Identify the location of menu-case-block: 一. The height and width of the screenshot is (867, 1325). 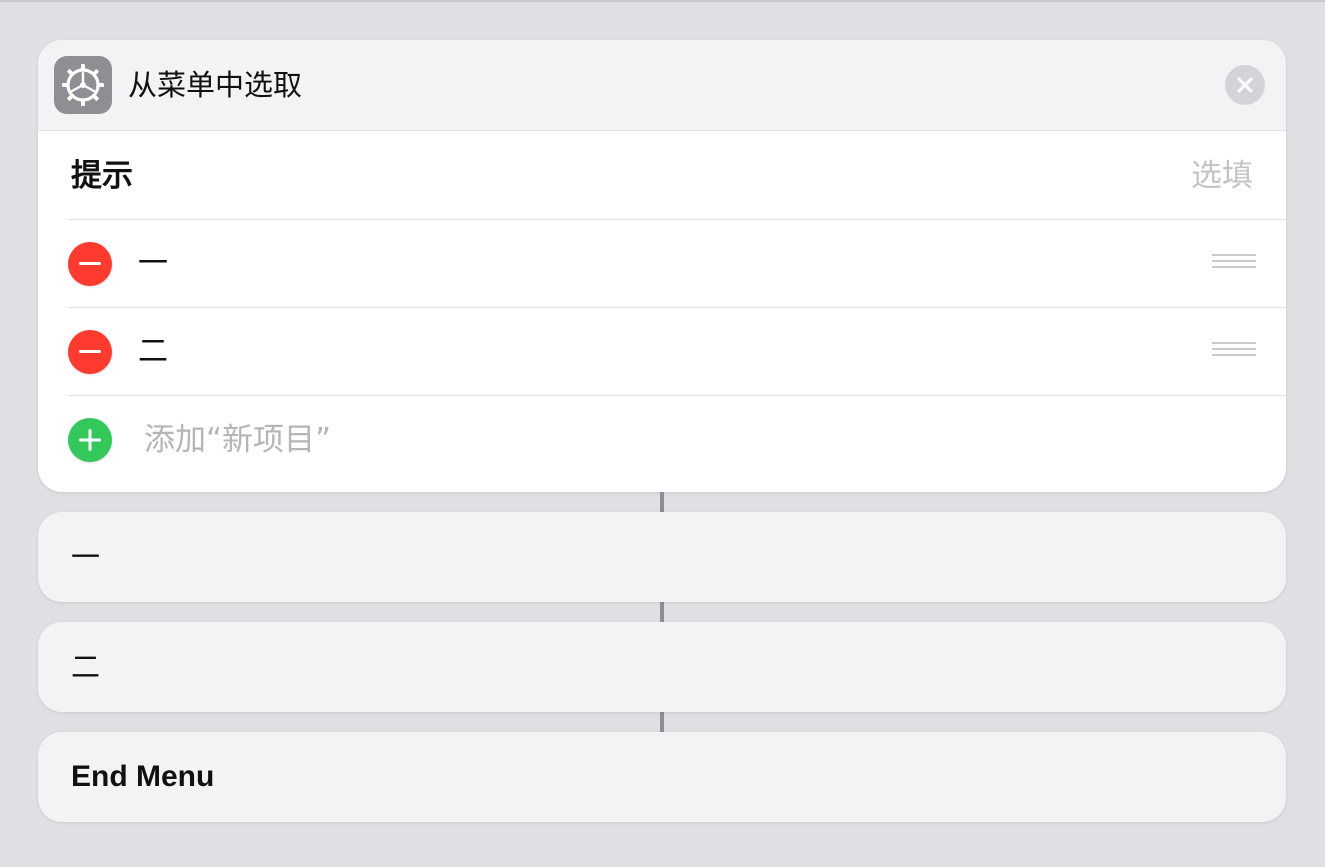
(662, 557).